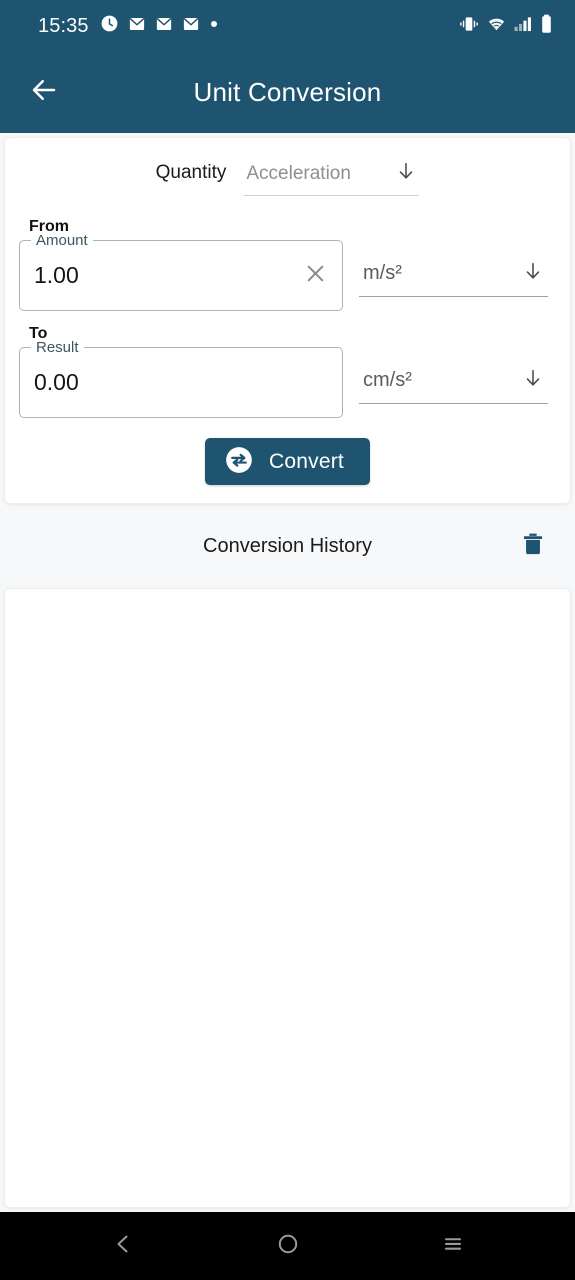 This screenshot has width=575, height=1280. I want to click on close-icon, so click(315, 276).